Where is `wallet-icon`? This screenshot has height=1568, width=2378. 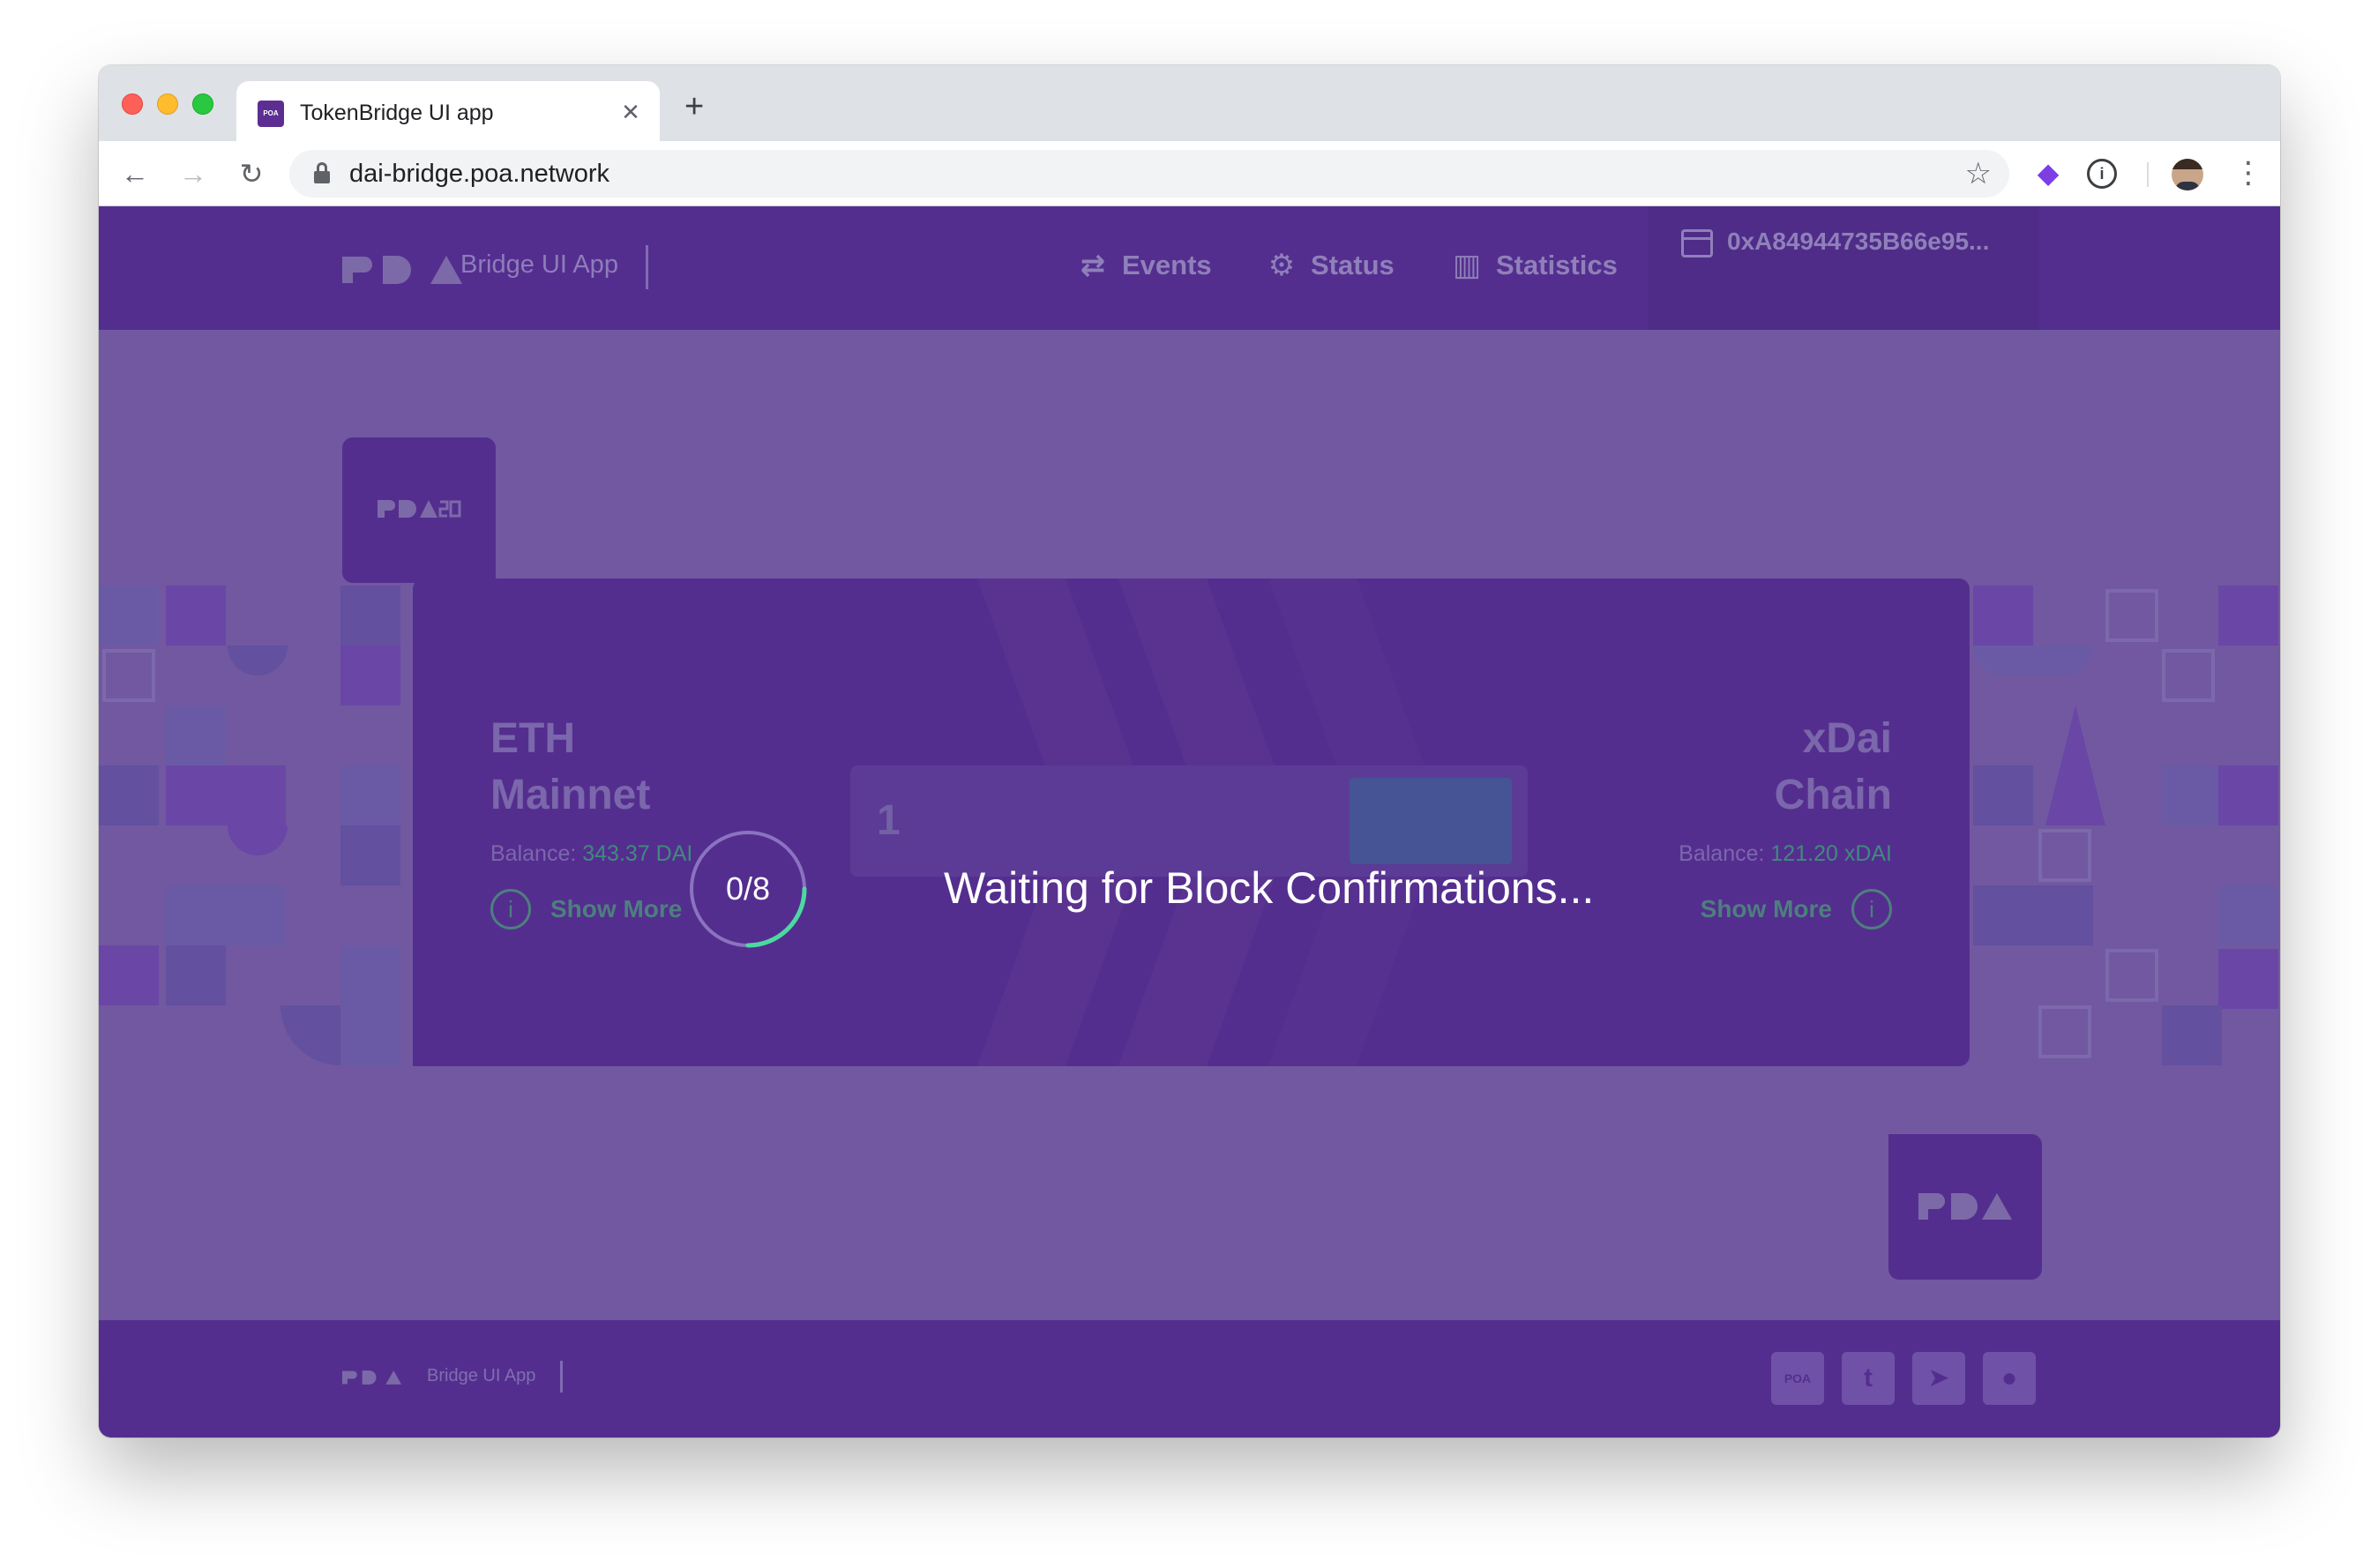
wallet-icon is located at coordinates (1697, 243).